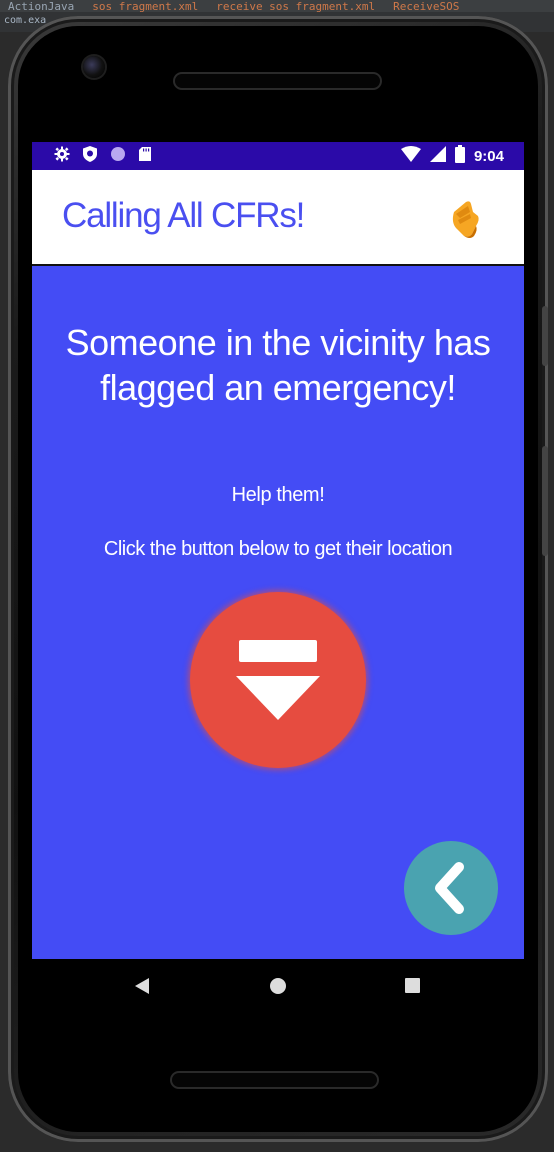  I want to click on app-title: Calling All CFRs!, so click(183, 215).